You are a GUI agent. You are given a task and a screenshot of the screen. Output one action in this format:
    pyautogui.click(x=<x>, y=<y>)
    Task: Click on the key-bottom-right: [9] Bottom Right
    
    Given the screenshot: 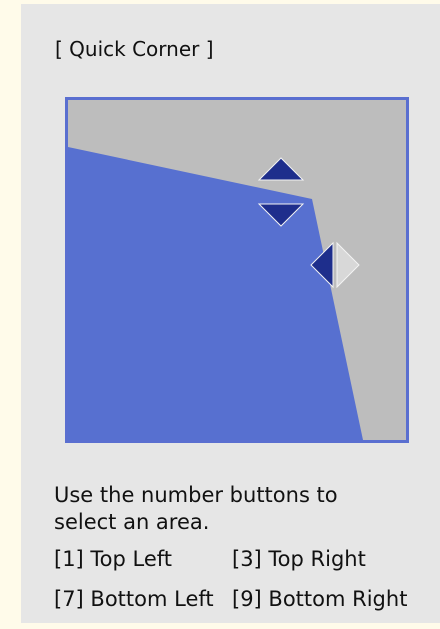 What is the action you would take?
    pyautogui.click(x=320, y=599)
    